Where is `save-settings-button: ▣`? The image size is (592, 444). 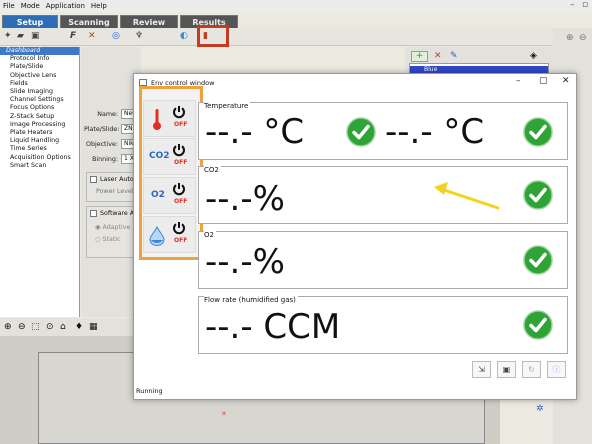
save-settings-button: ▣ is located at coordinates (506, 369).